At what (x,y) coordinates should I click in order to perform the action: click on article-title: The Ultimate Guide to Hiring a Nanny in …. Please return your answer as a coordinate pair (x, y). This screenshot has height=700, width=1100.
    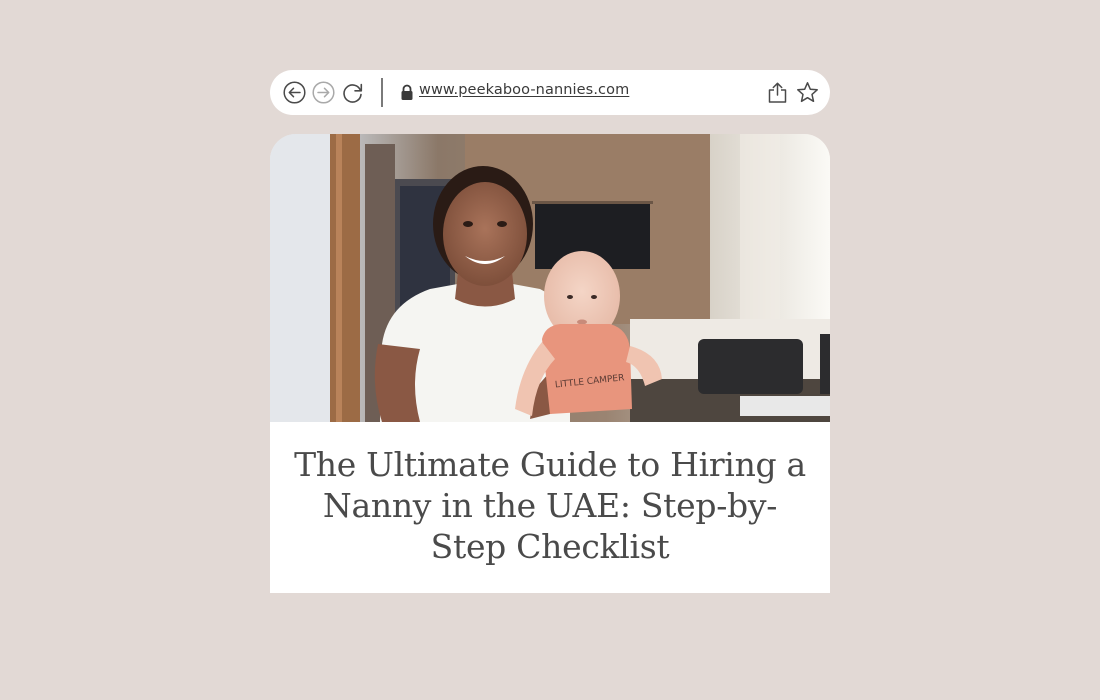
    Looking at the image, I should click on (550, 505).